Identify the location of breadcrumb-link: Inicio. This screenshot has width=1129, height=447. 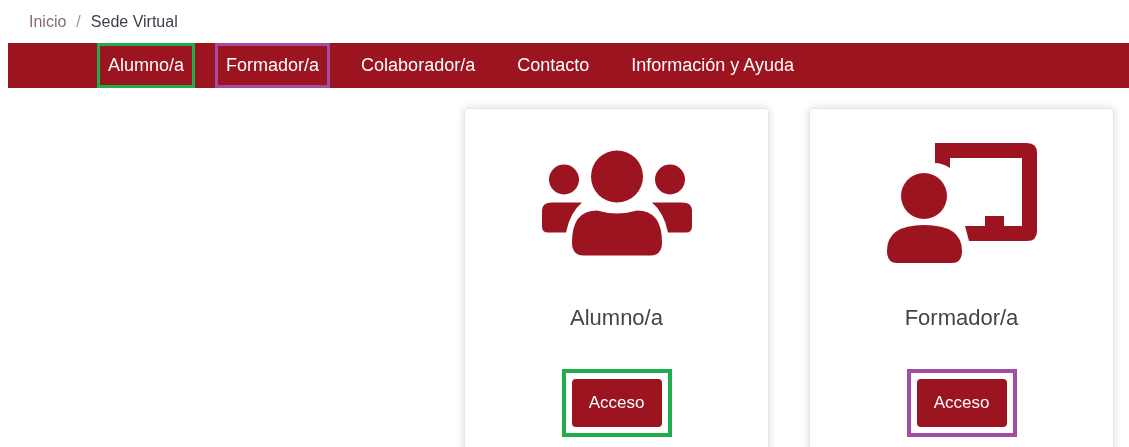
(48, 21).